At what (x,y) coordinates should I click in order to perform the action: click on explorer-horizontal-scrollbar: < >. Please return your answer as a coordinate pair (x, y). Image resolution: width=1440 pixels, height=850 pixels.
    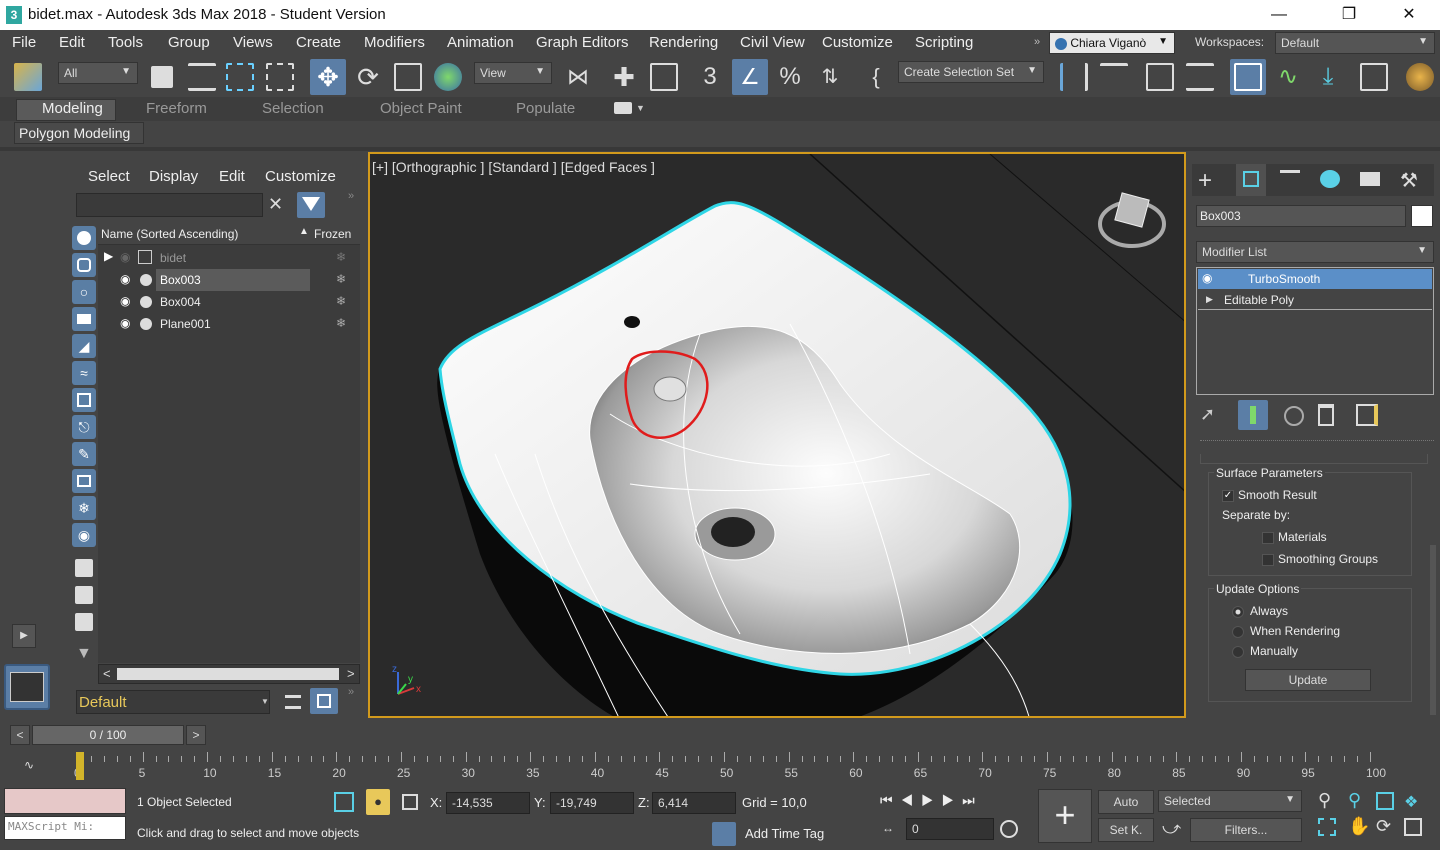
    Looking at the image, I should click on (229, 674).